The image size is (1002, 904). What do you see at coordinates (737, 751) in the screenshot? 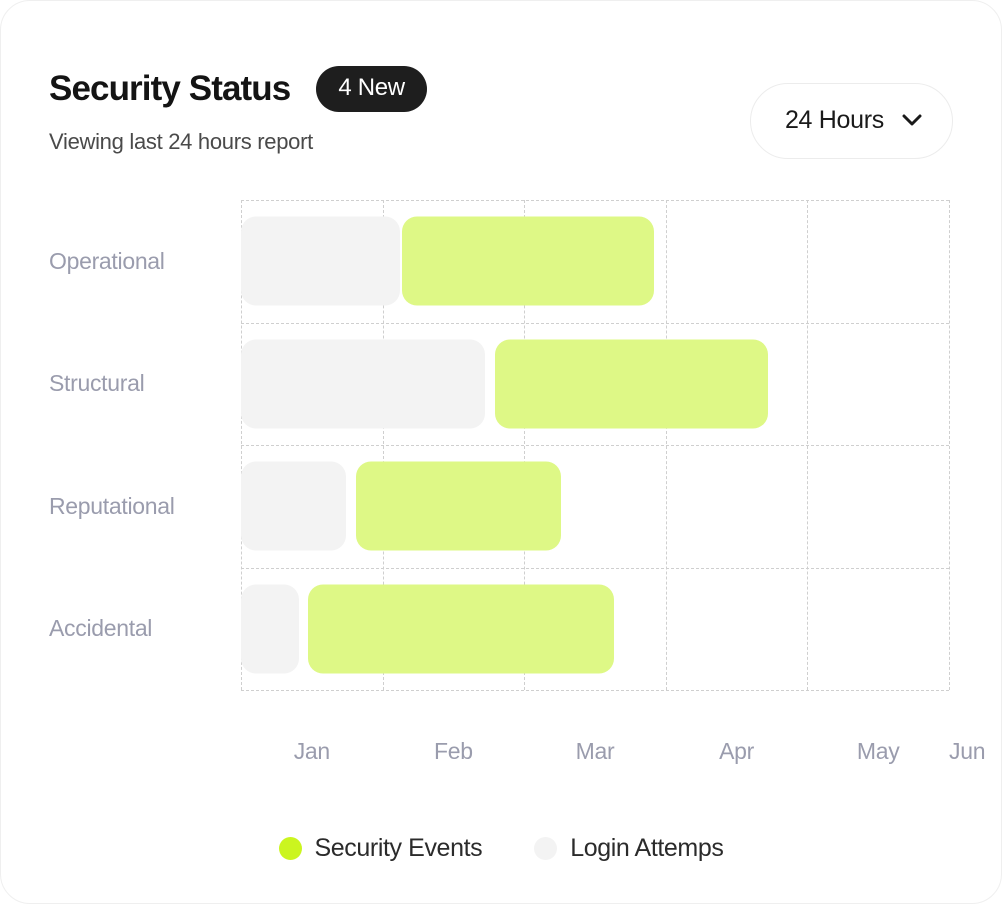
I see `x-axis-label-apr: Apr` at bounding box center [737, 751].